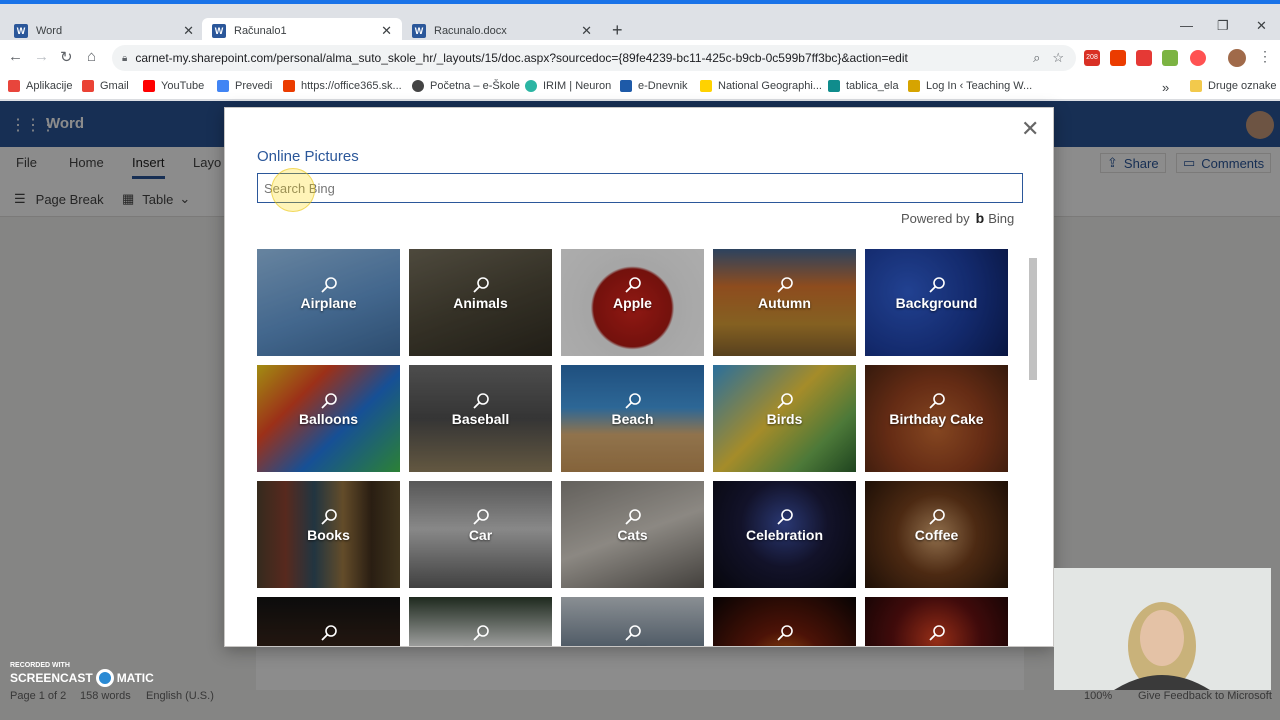 This screenshot has width=1280, height=720. What do you see at coordinates (1265, 56) in the screenshot?
I see `more-menu-icon: ⋮` at bounding box center [1265, 56].